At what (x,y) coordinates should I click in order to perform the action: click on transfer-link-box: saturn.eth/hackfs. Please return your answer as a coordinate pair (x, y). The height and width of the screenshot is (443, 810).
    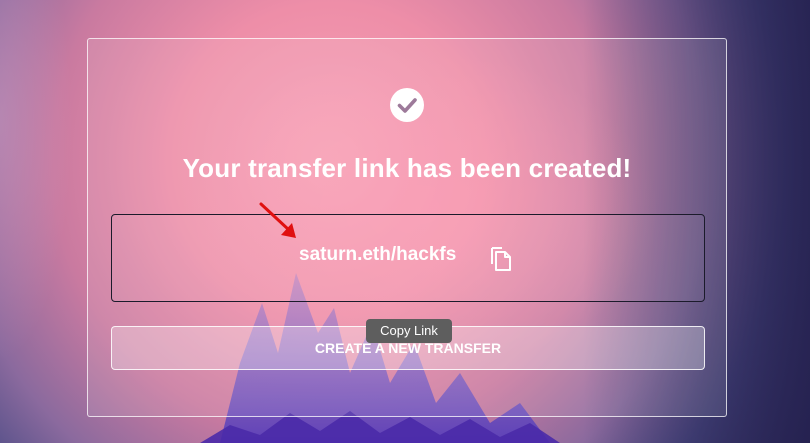
    Looking at the image, I should click on (408, 258).